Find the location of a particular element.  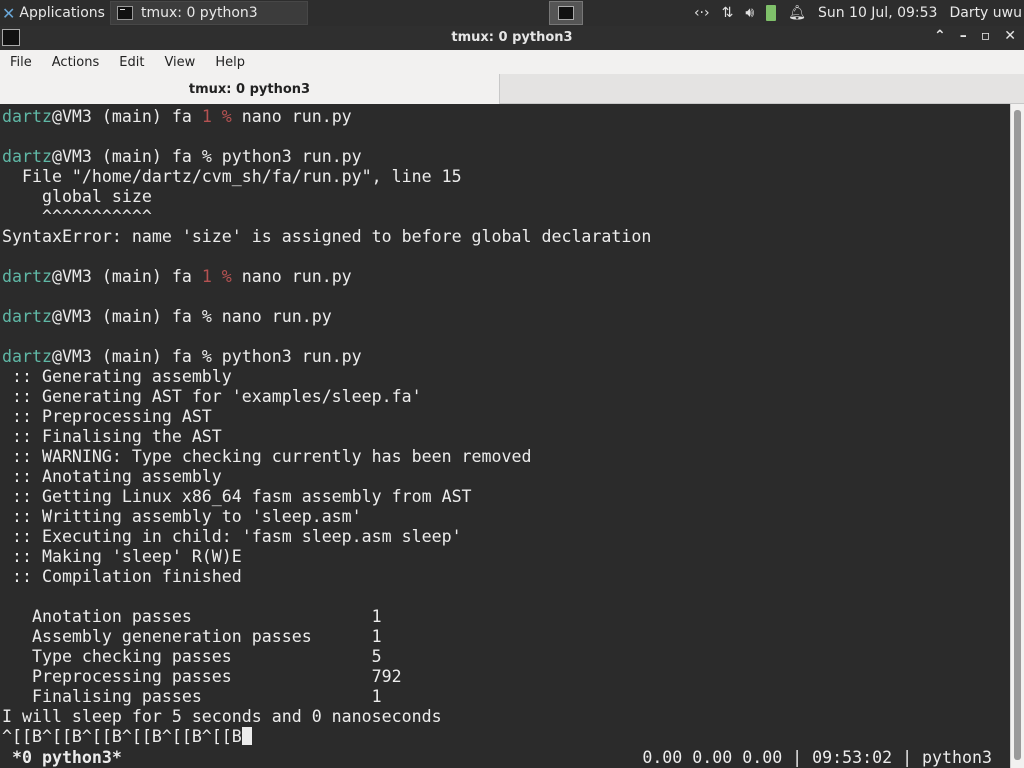

terminal-line: Finalising passes 1 is located at coordinates (192, 696).